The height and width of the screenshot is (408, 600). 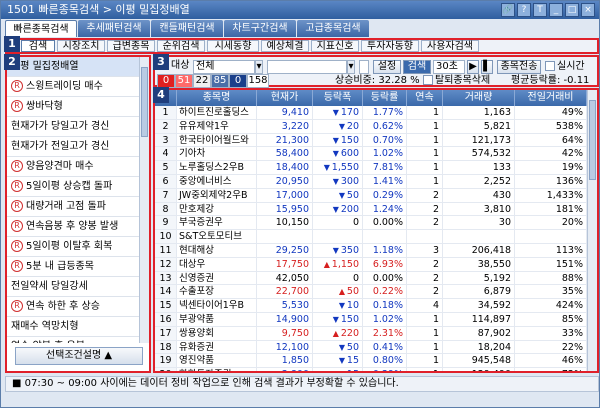 What do you see at coordinates (73, 127) in the screenshot?
I see `condition-item: 현재가가 당일고가 경신` at bounding box center [73, 127].